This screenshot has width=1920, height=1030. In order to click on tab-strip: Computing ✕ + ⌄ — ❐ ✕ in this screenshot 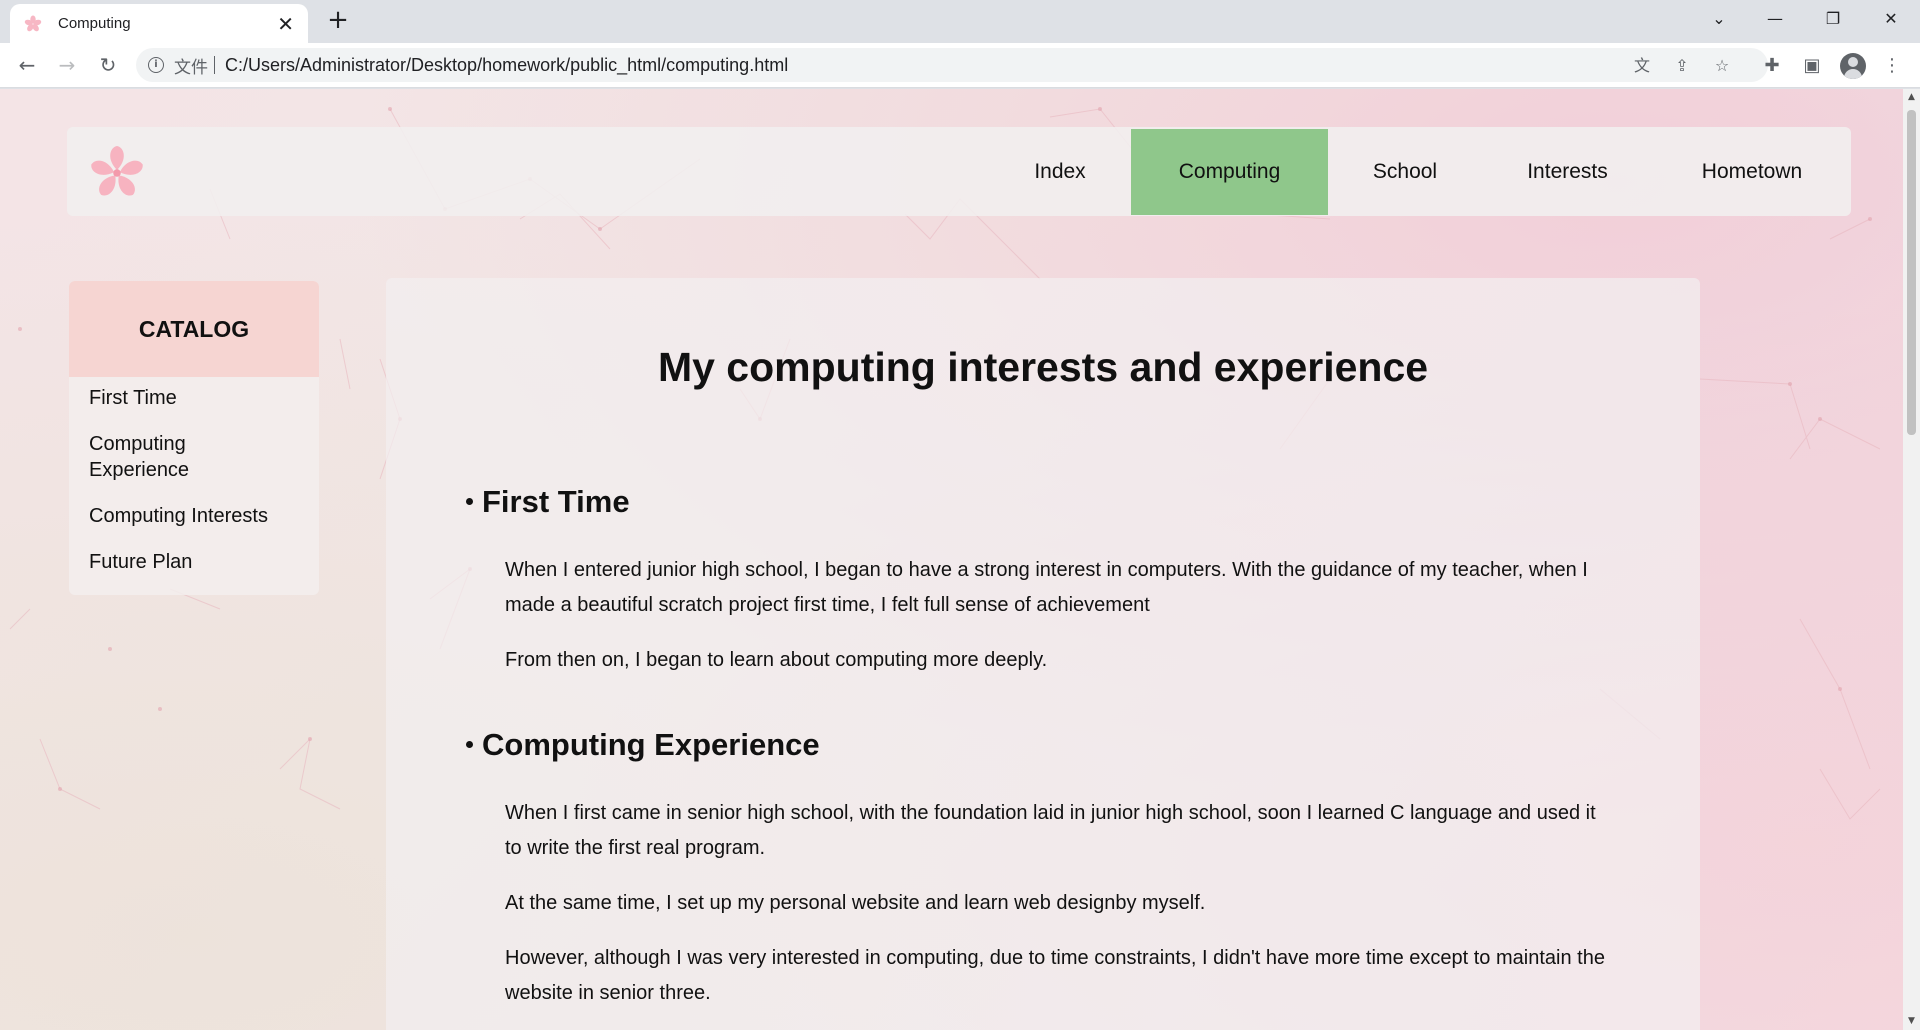, I will do `click(960, 21)`.